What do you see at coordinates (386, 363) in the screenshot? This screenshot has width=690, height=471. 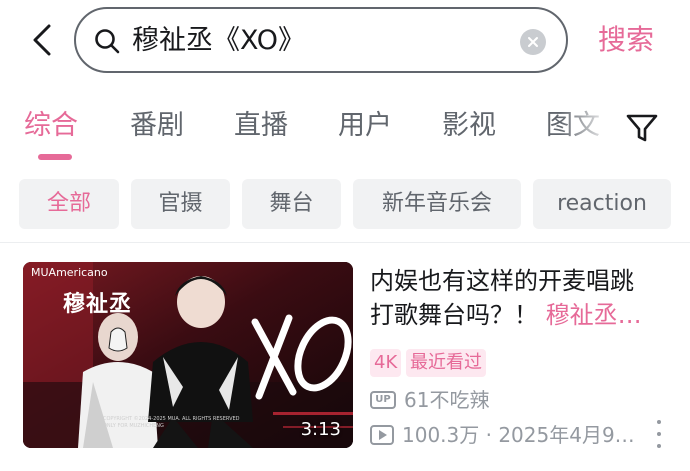 I see `badge-4k: 4K` at bounding box center [386, 363].